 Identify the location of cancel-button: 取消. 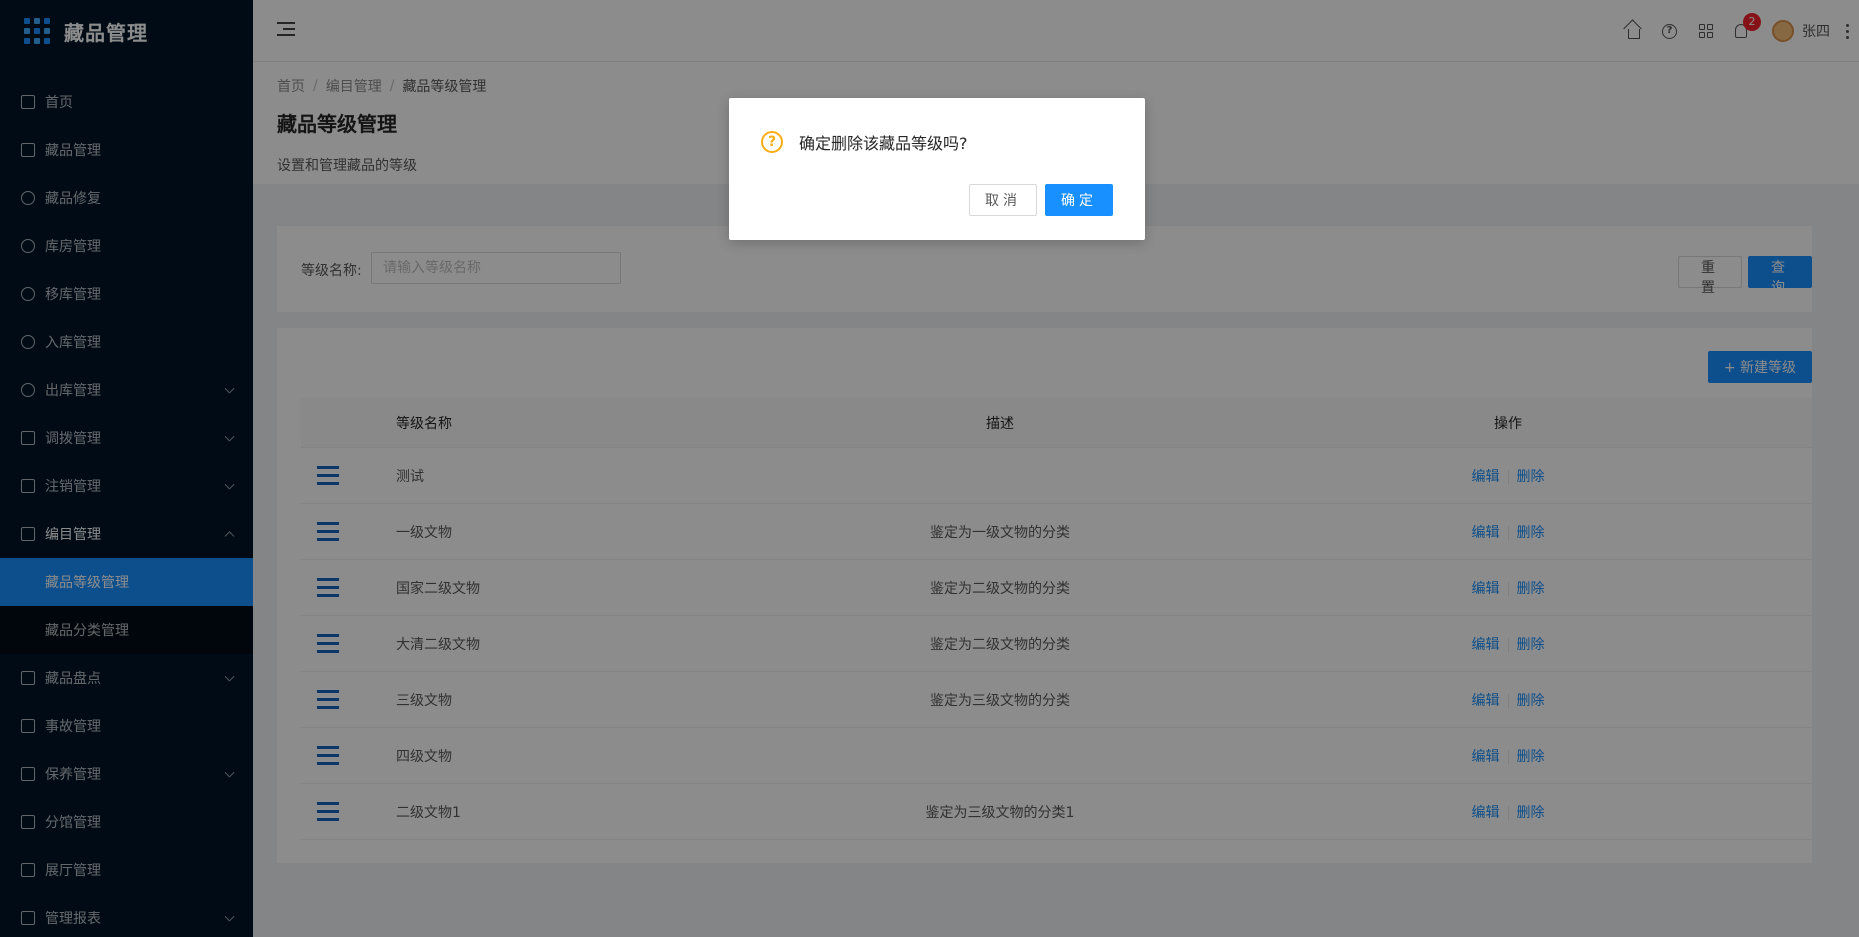
(1003, 200).